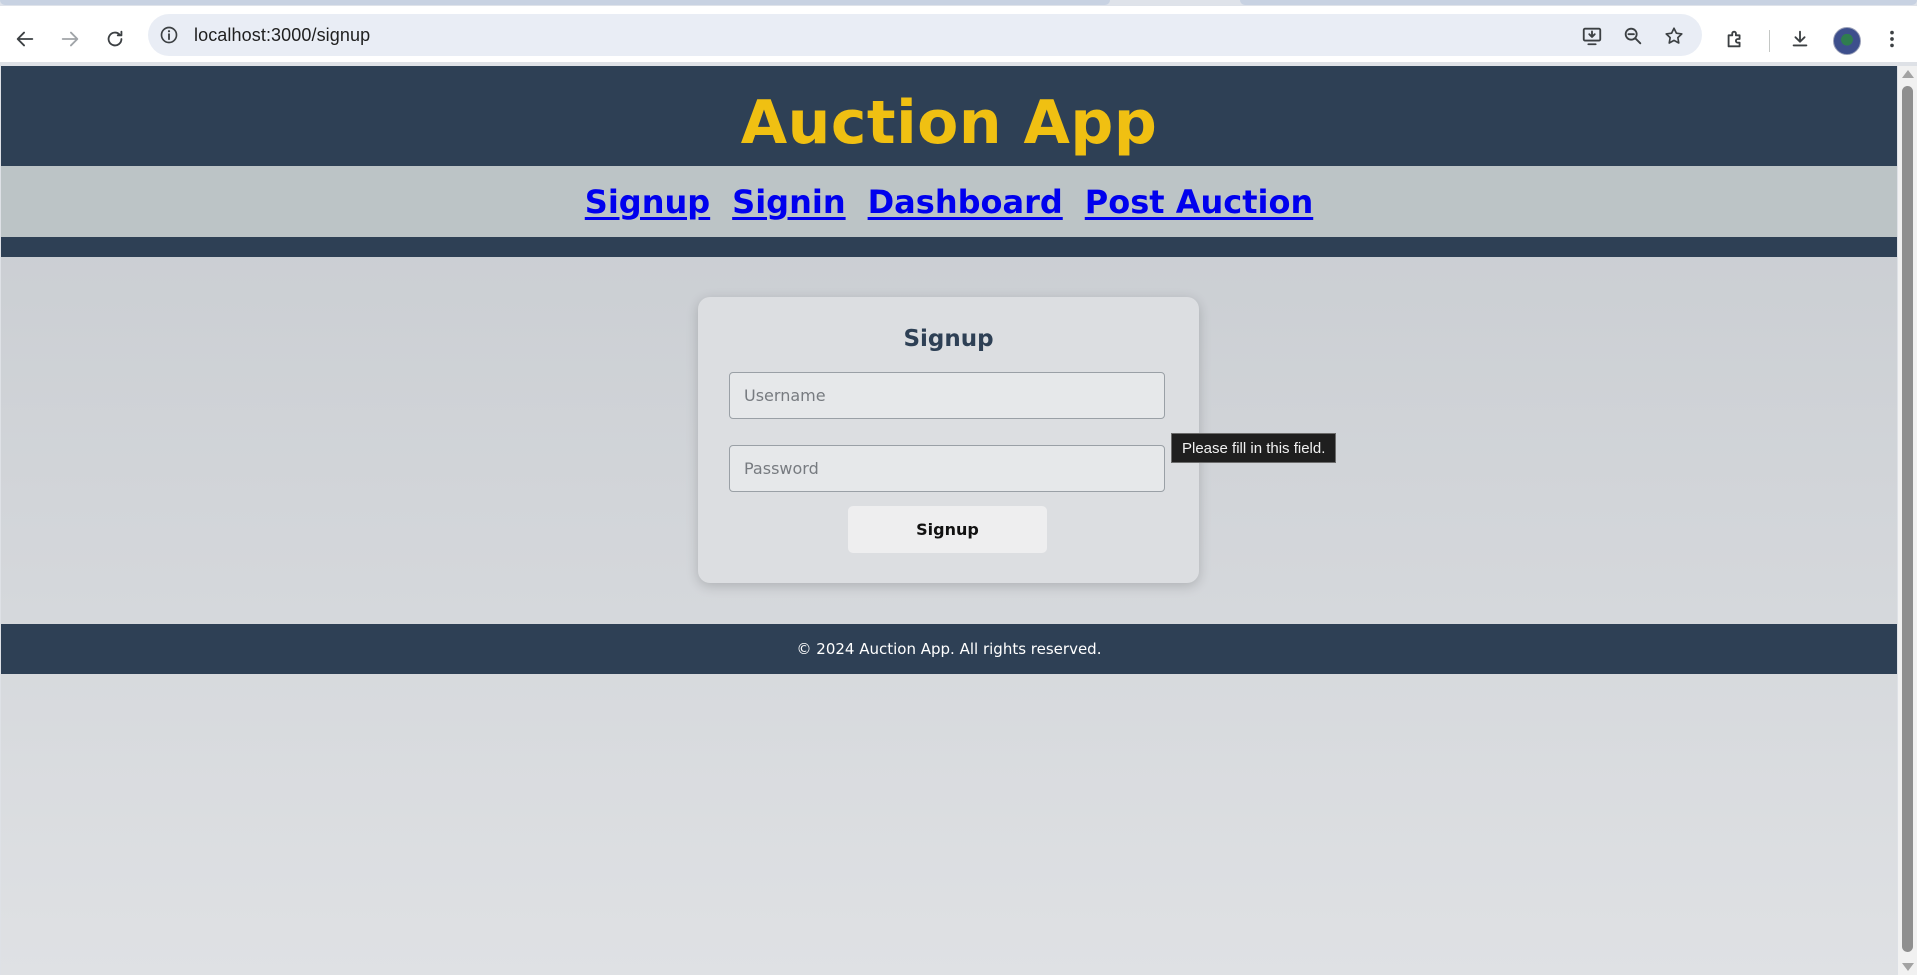 Image resolution: width=1917 pixels, height=975 pixels. I want to click on footer-text: © 2024 Auction App. All rights reserved., so click(949, 649).